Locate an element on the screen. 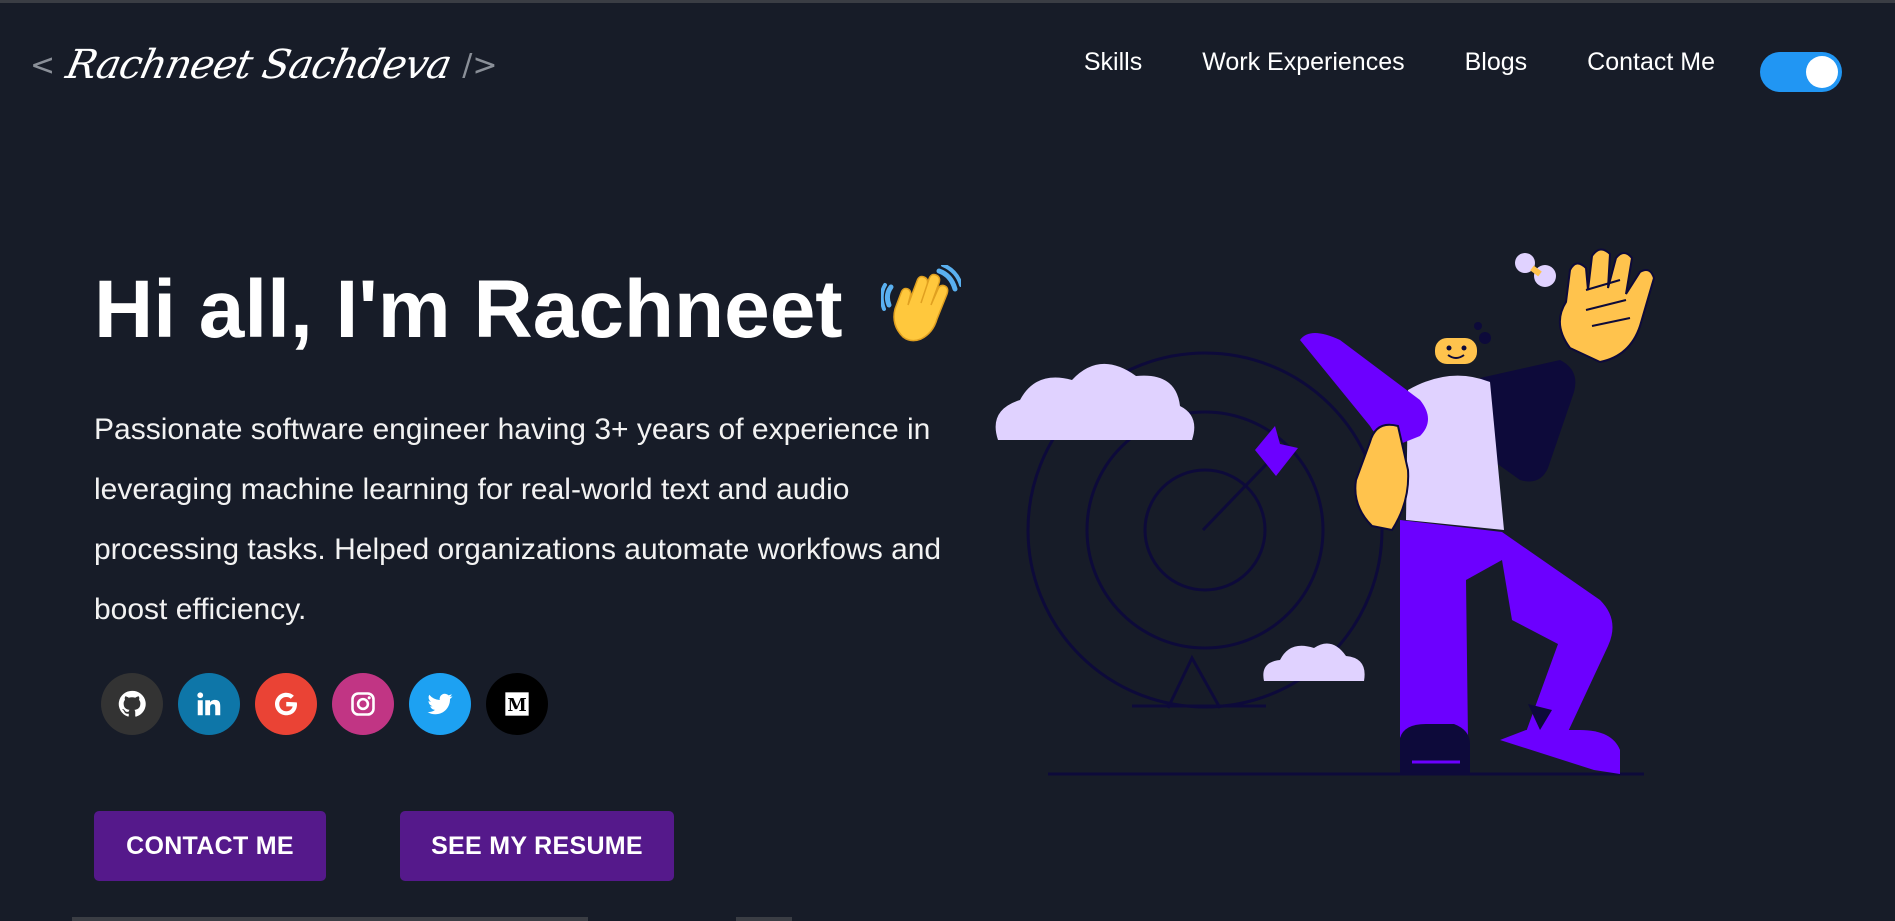 The image size is (1895, 921). linkedin-icon is located at coordinates (209, 704).